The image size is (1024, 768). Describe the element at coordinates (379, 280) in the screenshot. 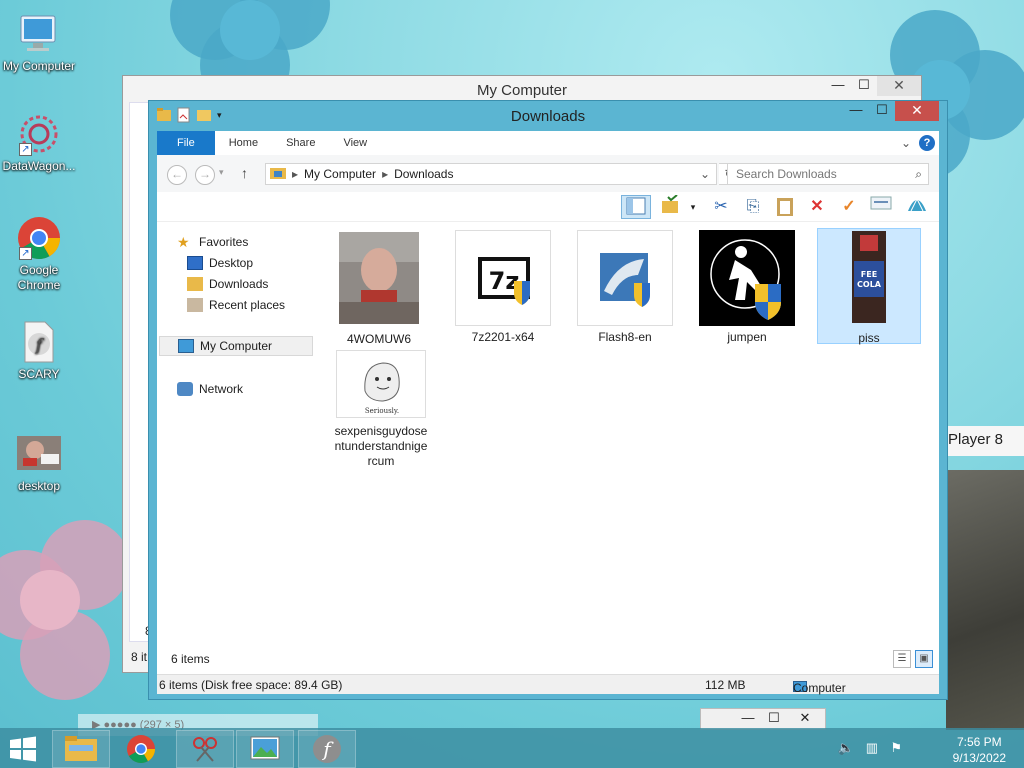

I see `photo-thumbnail` at that location.